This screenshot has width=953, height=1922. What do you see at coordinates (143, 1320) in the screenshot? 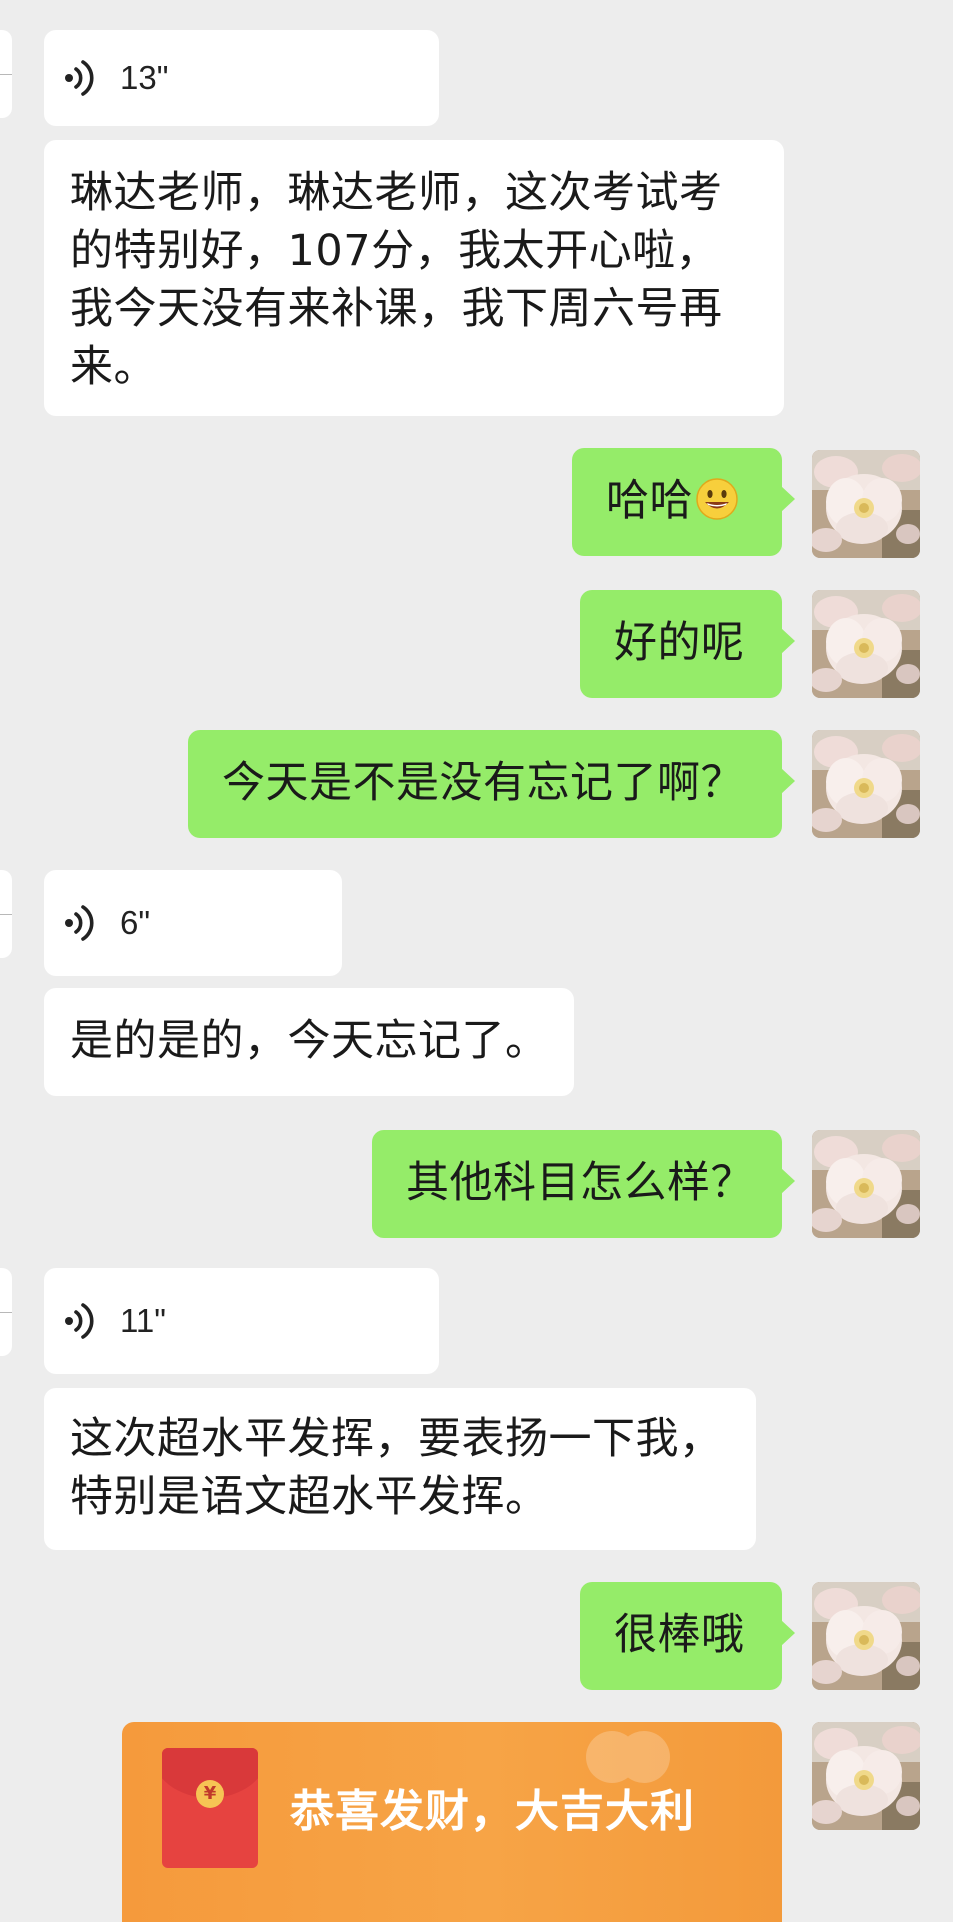
I see `voice-duration: 11"` at bounding box center [143, 1320].